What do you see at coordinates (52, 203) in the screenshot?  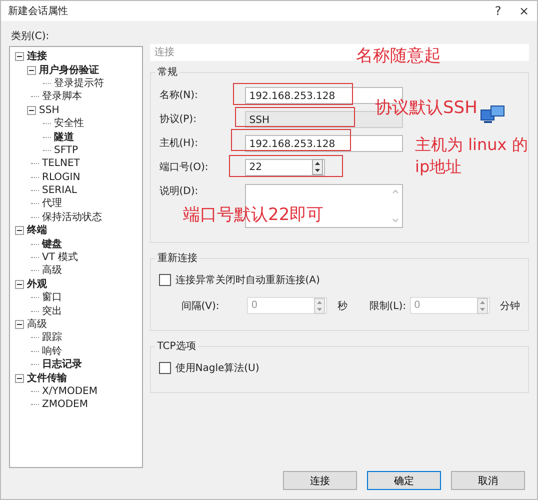 I see `tree-item: 代理` at bounding box center [52, 203].